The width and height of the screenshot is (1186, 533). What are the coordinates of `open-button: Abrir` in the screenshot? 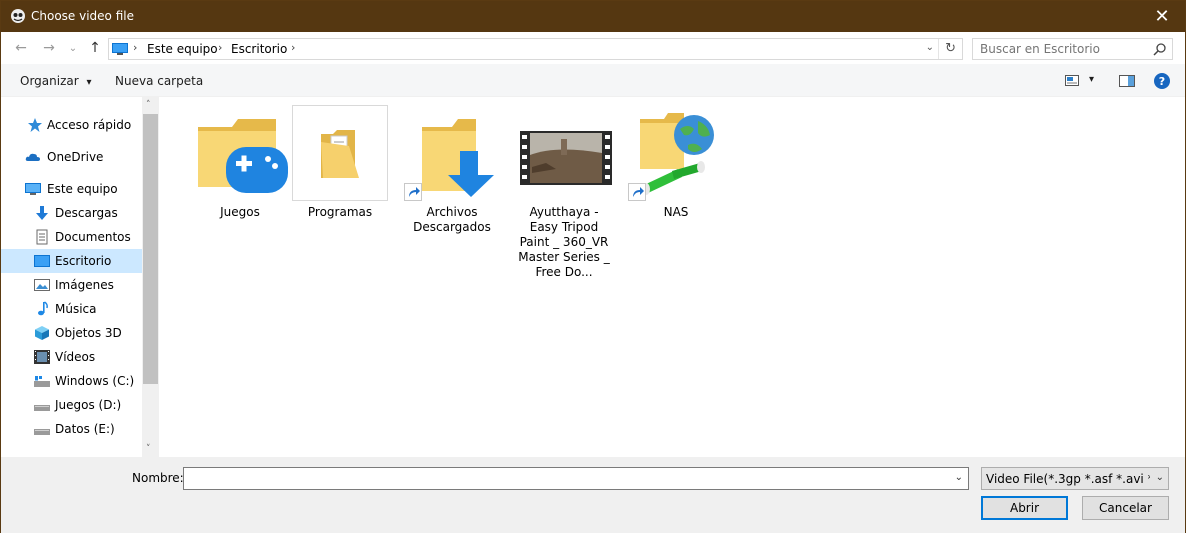 It's located at (1024, 508).